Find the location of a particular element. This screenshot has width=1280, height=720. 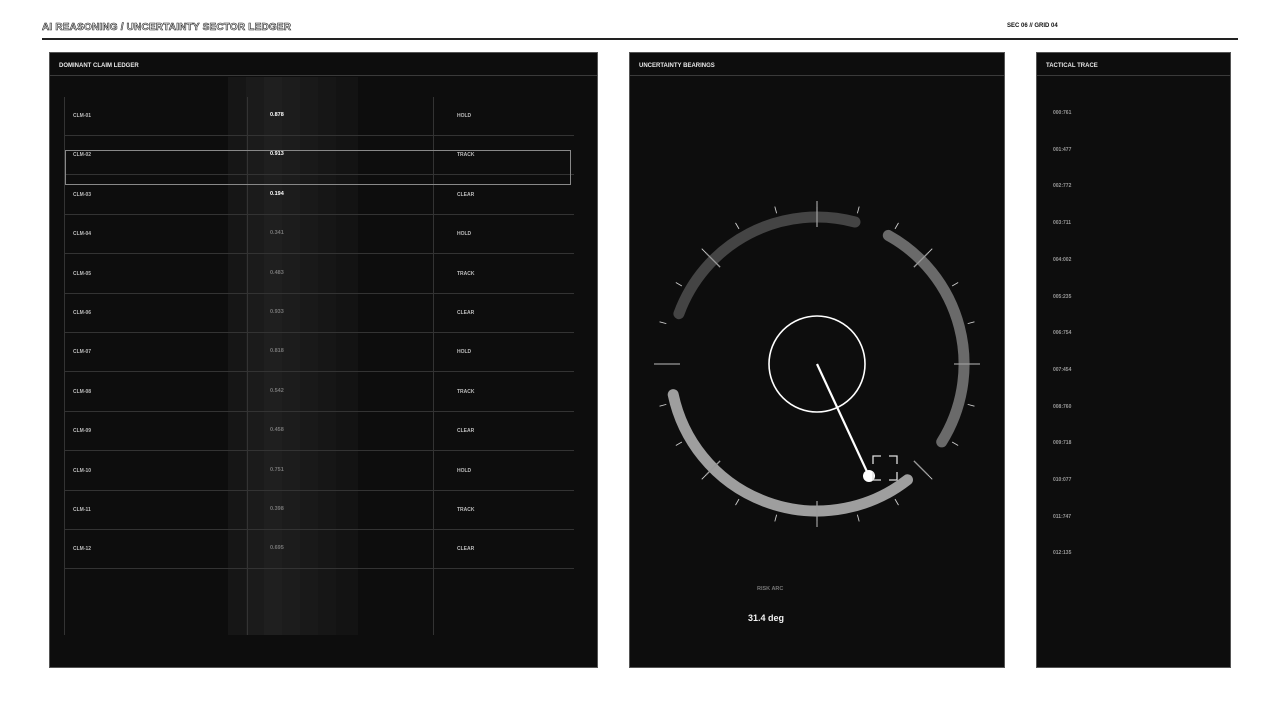

risk-arc-label: RISK ARC is located at coordinates (770, 589).